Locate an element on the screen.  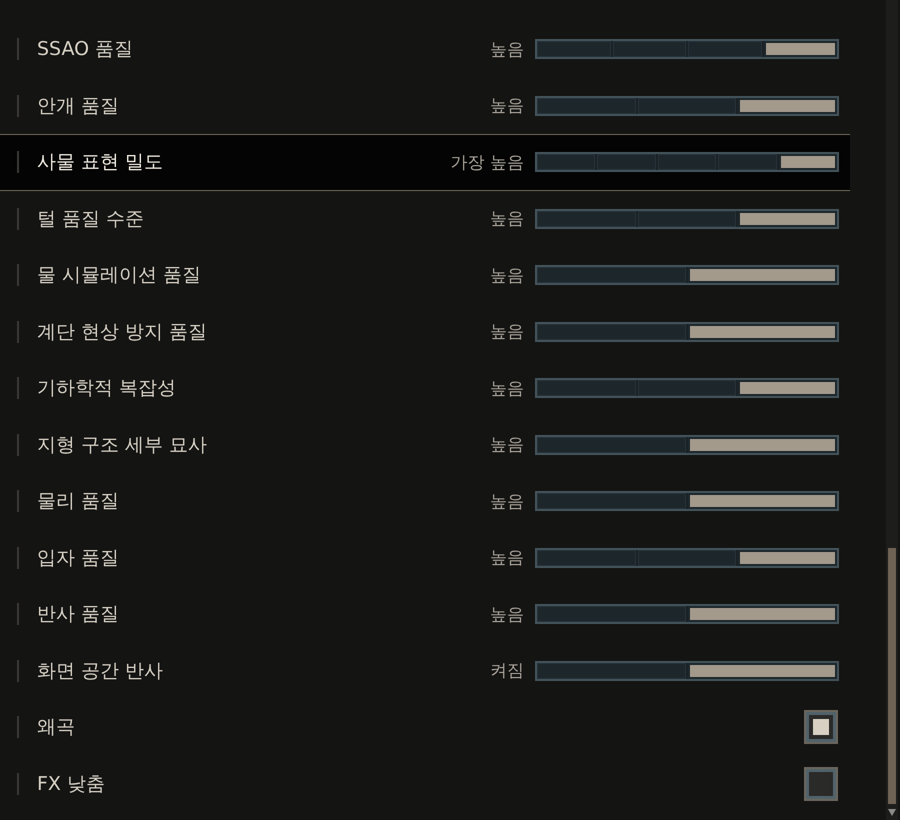
setting-label: 왜곡 is located at coordinates (56, 727).